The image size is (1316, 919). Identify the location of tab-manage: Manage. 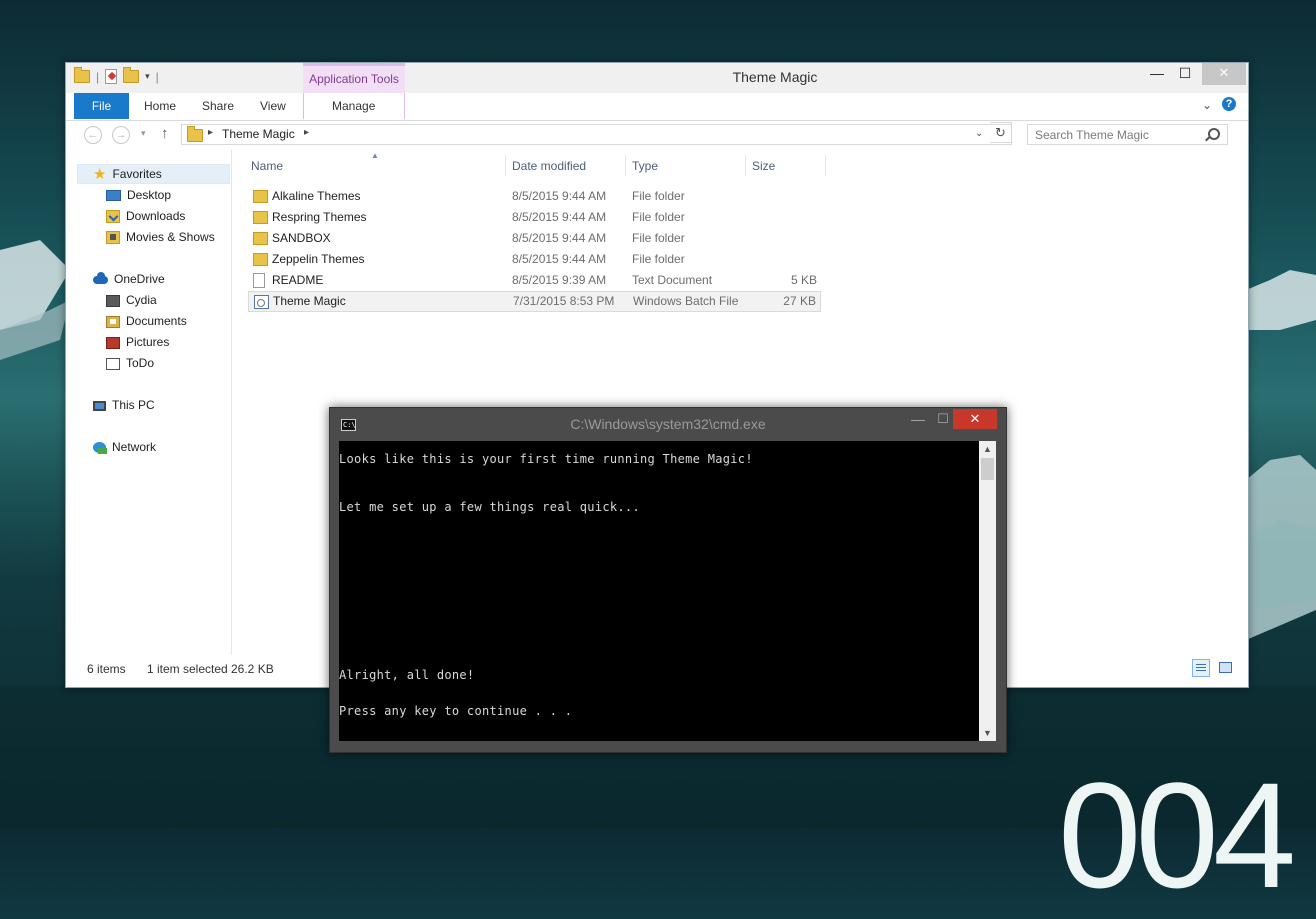
(353, 106).